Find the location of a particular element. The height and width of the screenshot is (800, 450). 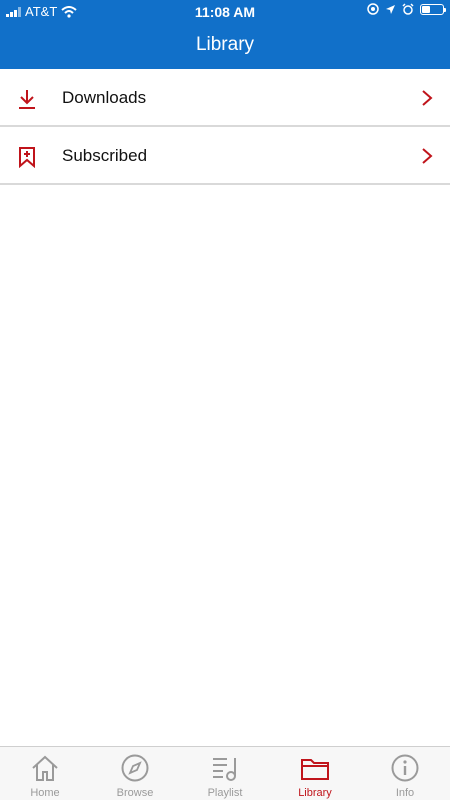

tab-home: Home is located at coordinates (45, 773).